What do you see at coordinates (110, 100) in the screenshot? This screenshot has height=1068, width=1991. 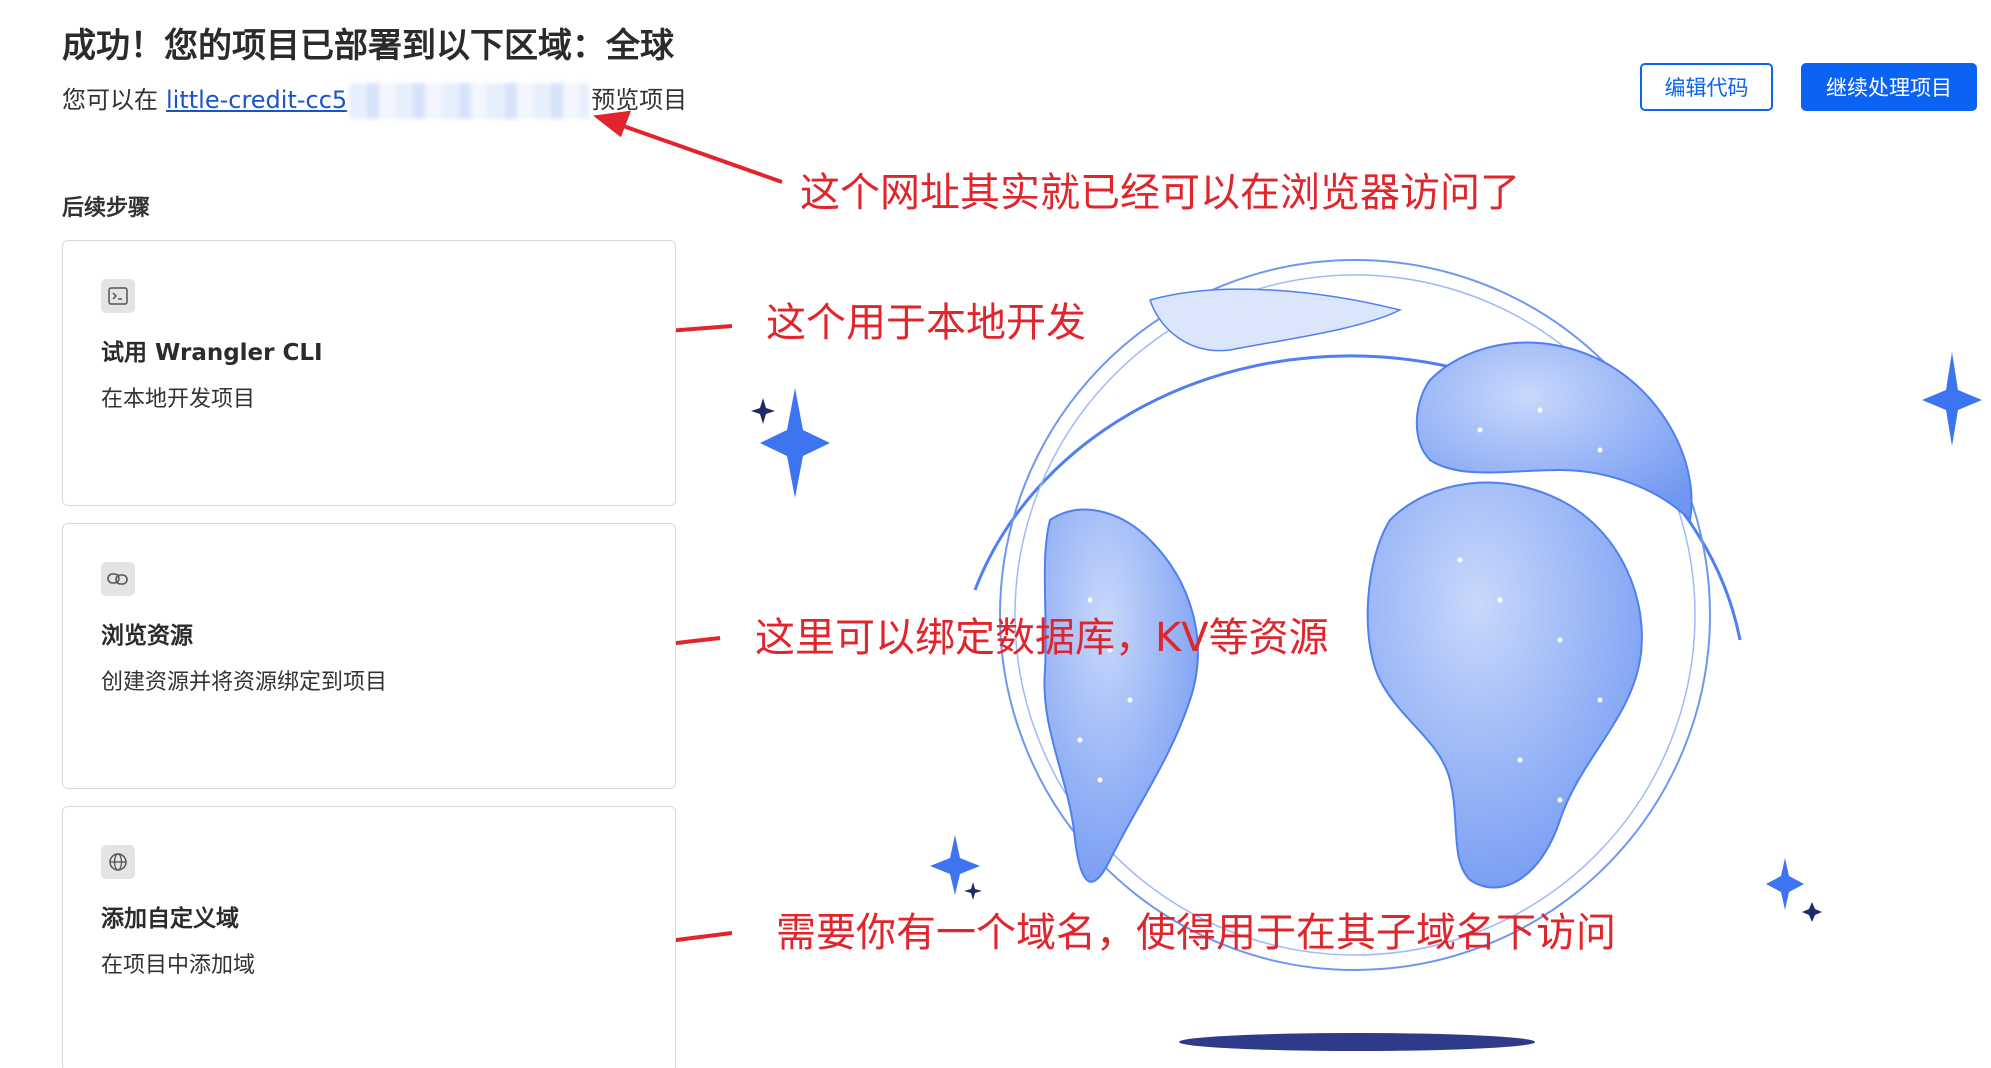 I see `subtitle-prefix: 您可以在` at bounding box center [110, 100].